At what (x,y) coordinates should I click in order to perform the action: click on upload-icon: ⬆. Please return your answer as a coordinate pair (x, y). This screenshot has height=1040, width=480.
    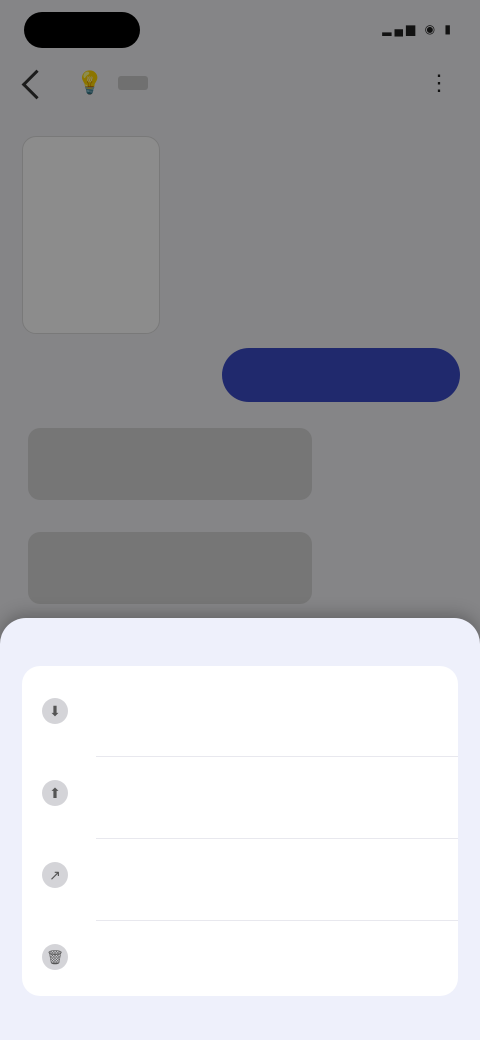
    Looking at the image, I should click on (55, 793).